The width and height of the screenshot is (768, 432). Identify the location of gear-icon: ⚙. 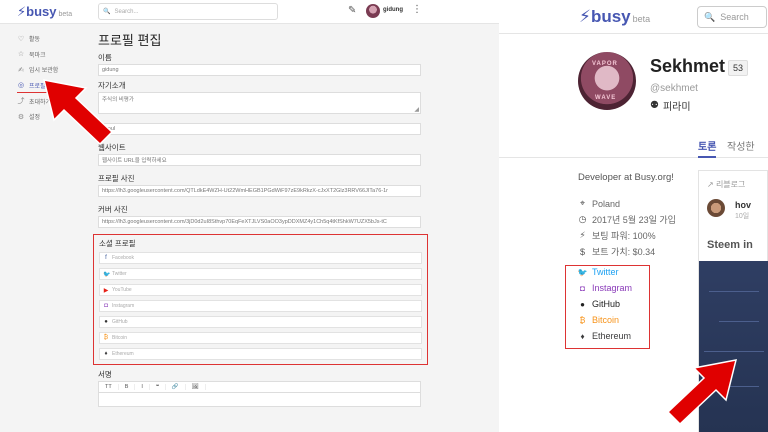
(21, 117).